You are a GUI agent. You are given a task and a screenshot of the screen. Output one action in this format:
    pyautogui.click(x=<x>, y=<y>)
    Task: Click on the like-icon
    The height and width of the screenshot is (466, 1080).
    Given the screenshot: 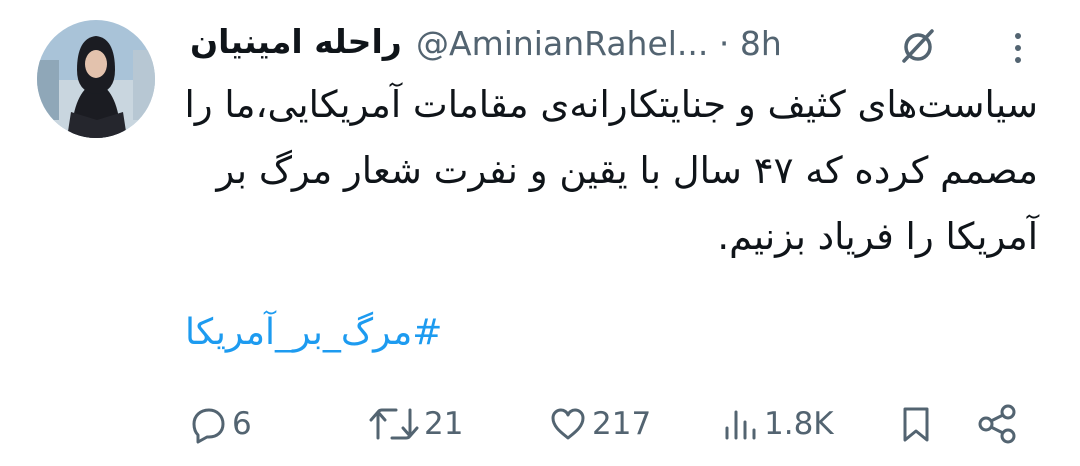 What is the action you would take?
    pyautogui.click(x=568, y=424)
    